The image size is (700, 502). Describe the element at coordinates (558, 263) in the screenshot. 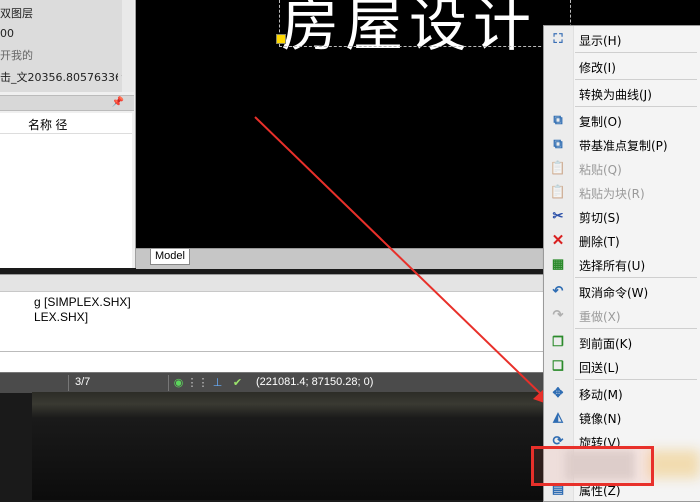

I see `select-all-icon: ▦` at that location.